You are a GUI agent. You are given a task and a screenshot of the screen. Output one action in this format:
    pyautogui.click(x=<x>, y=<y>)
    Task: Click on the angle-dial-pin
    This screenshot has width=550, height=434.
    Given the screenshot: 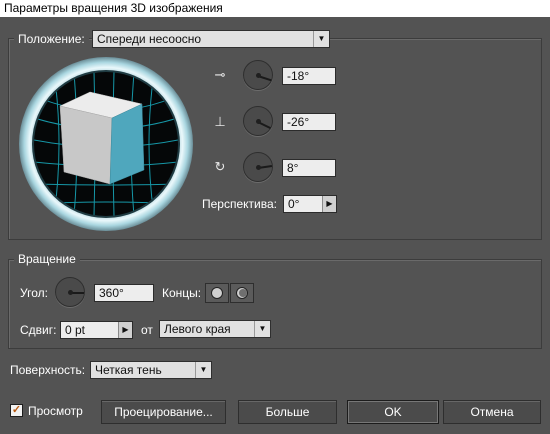 What is the action you would take?
    pyautogui.click(x=70, y=292)
    